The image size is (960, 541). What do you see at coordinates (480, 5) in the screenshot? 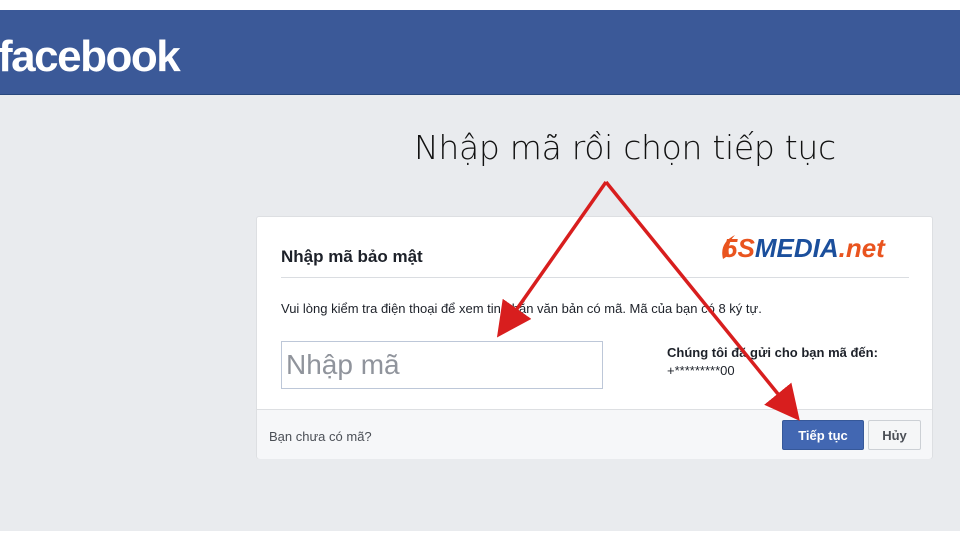
I see `top-strip` at bounding box center [480, 5].